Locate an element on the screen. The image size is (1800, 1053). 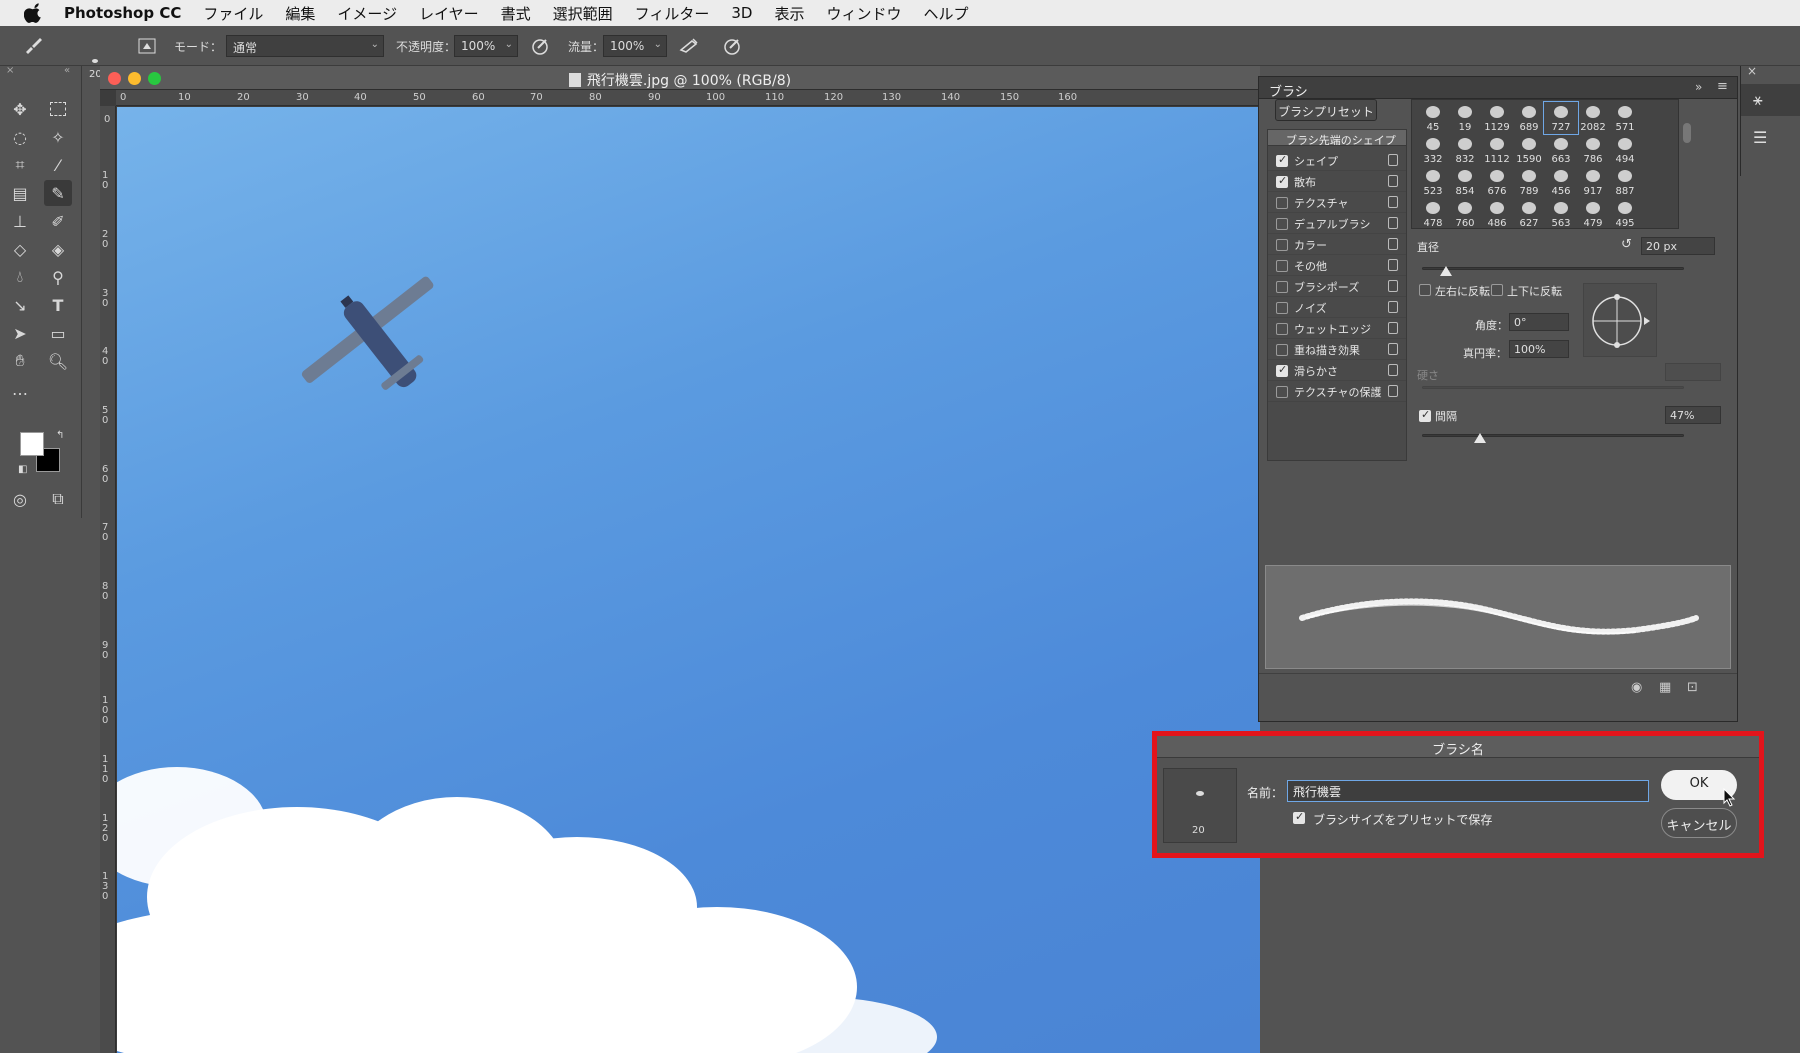
brush-option-row: ノイズ is located at coordinates (1337, 307).